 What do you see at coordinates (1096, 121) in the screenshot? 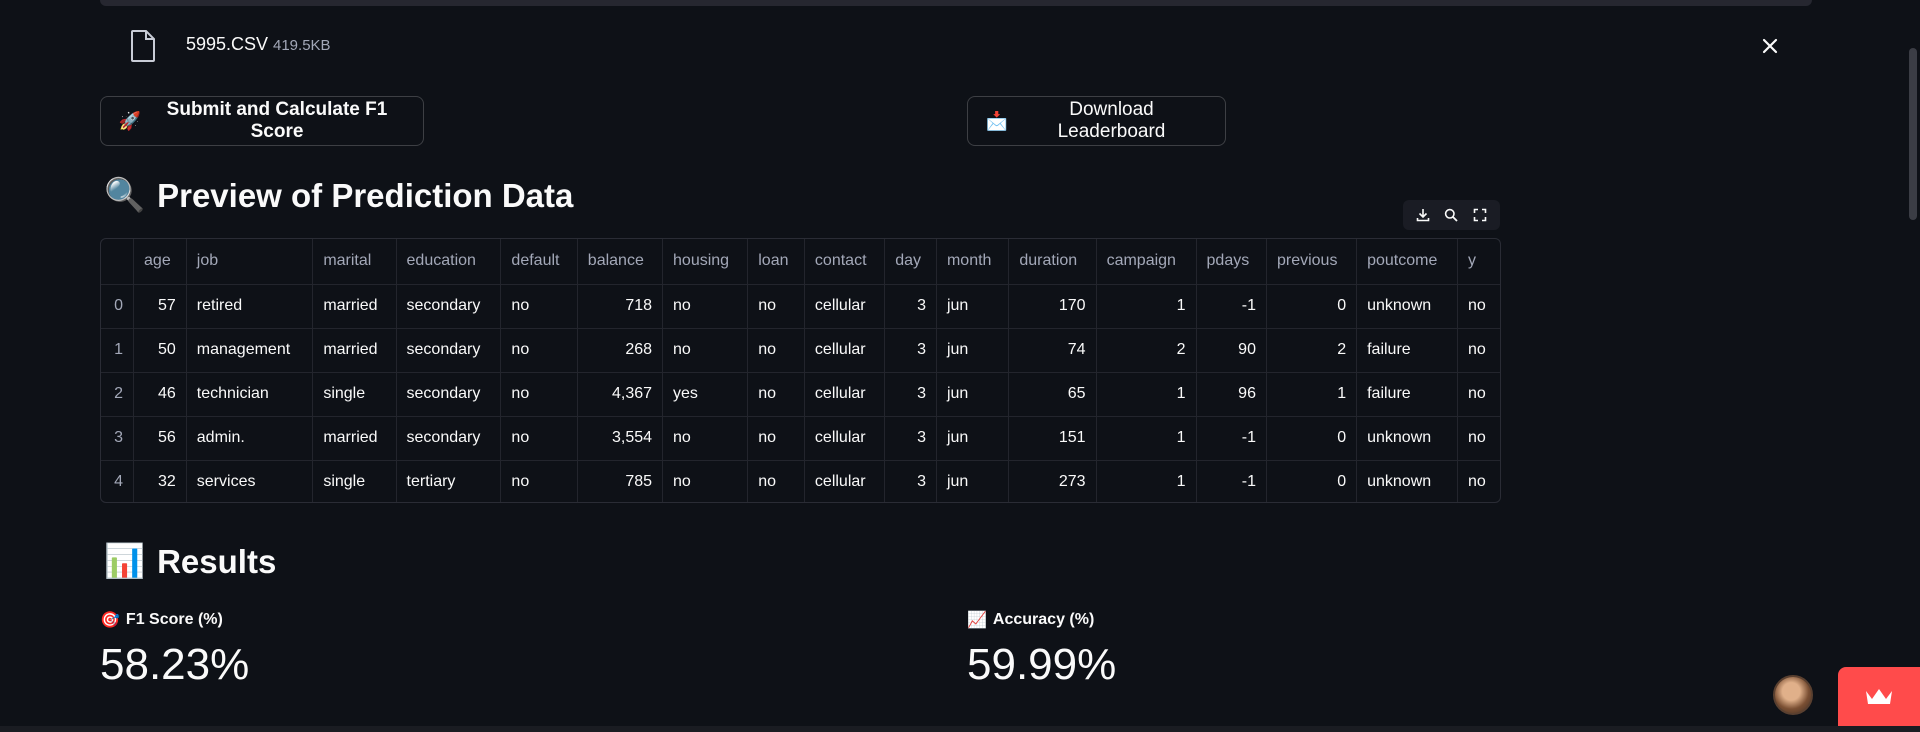
I see `download-leaderboard-button: 📩 Download Leaderboard` at bounding box center [1096, 121].